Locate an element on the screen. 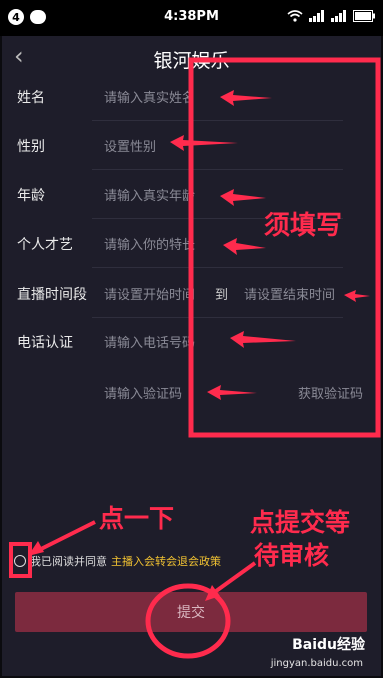 The image size is (383, 678). arrow-talent is located at coordinates (244, 246).